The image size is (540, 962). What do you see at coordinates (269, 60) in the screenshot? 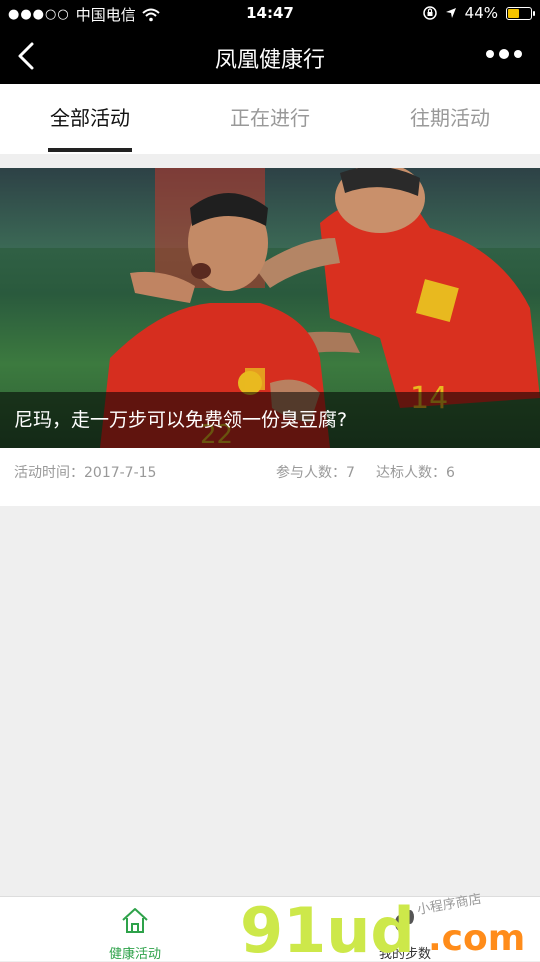
I see `page-title: 凤凰健康行` at bounding box center [269, 60].